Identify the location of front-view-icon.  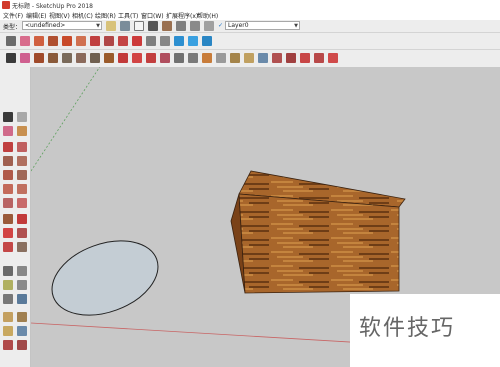
(181, 26).